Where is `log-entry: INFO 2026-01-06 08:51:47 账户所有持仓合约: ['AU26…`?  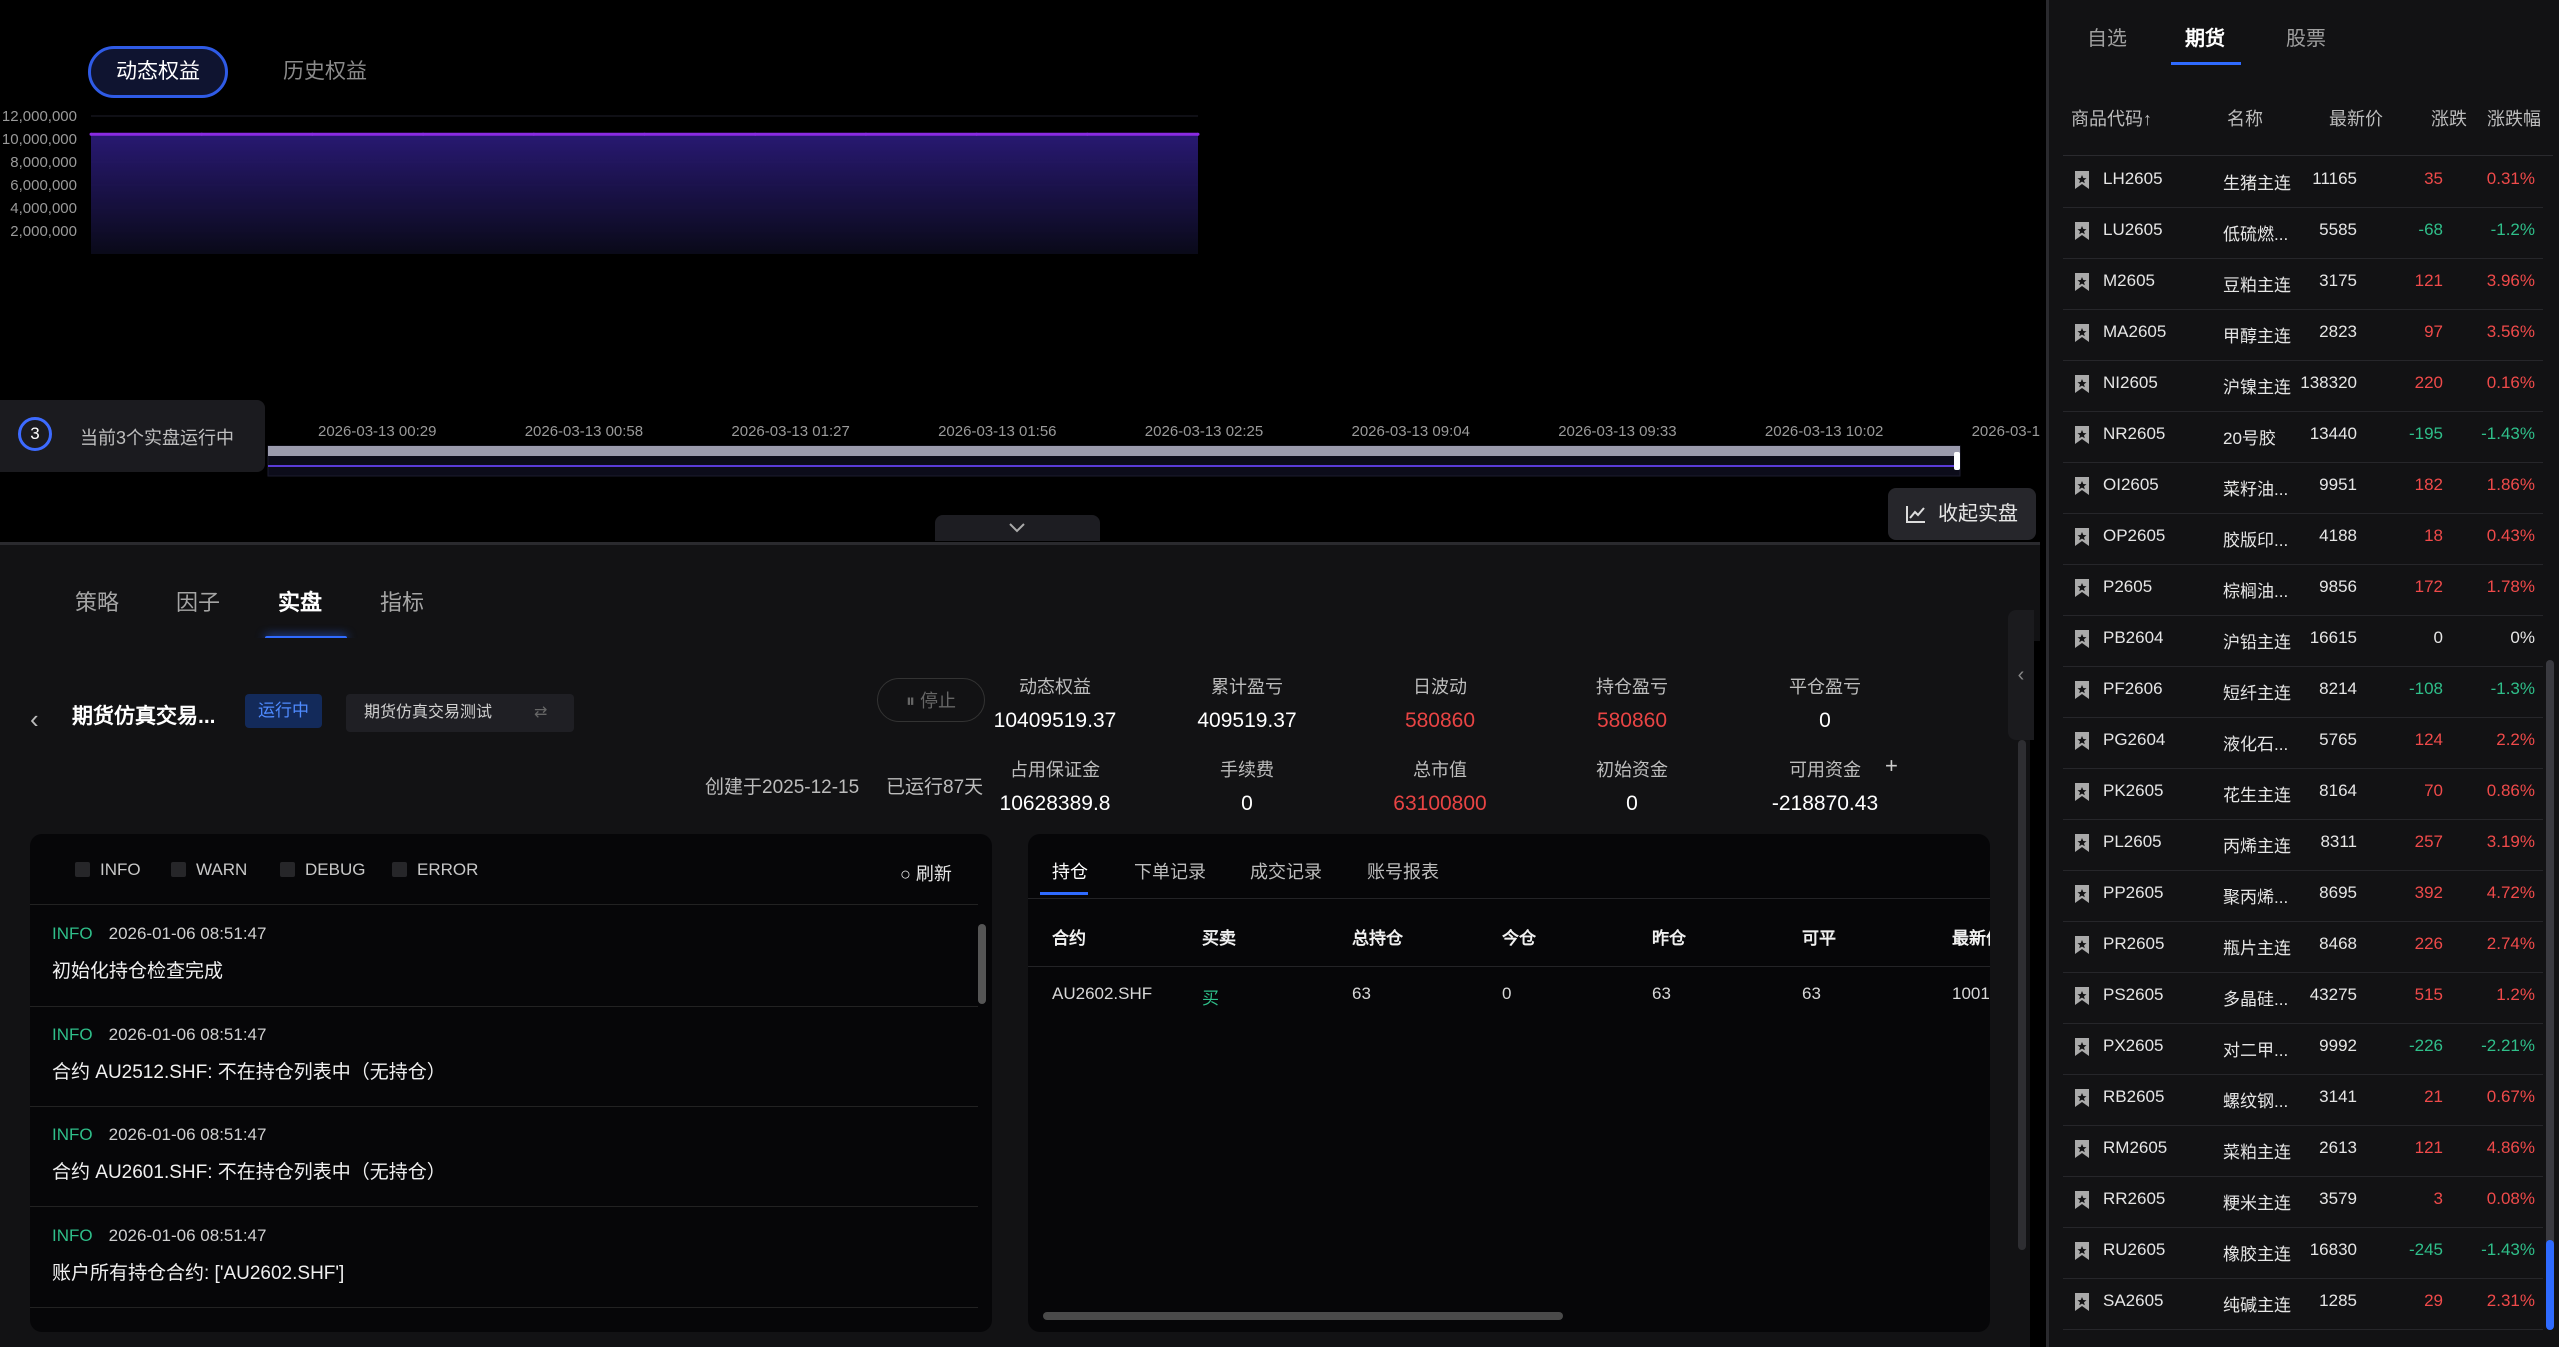 log-entry: INFO 2026-01-06 08:51:47 账户所有持仓合约: ['AU26… is located at coordinates (502, 1255).